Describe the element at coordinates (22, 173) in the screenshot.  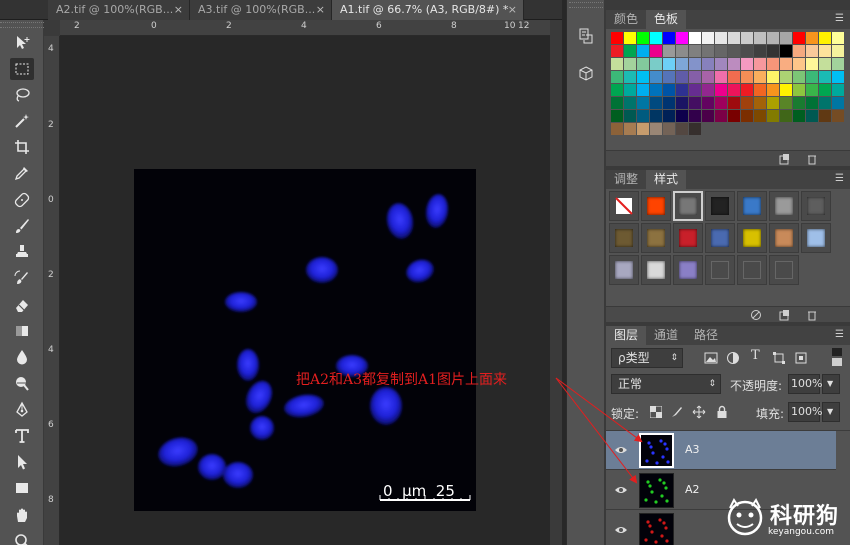
I see `eyedropper-tool-button` at that location.